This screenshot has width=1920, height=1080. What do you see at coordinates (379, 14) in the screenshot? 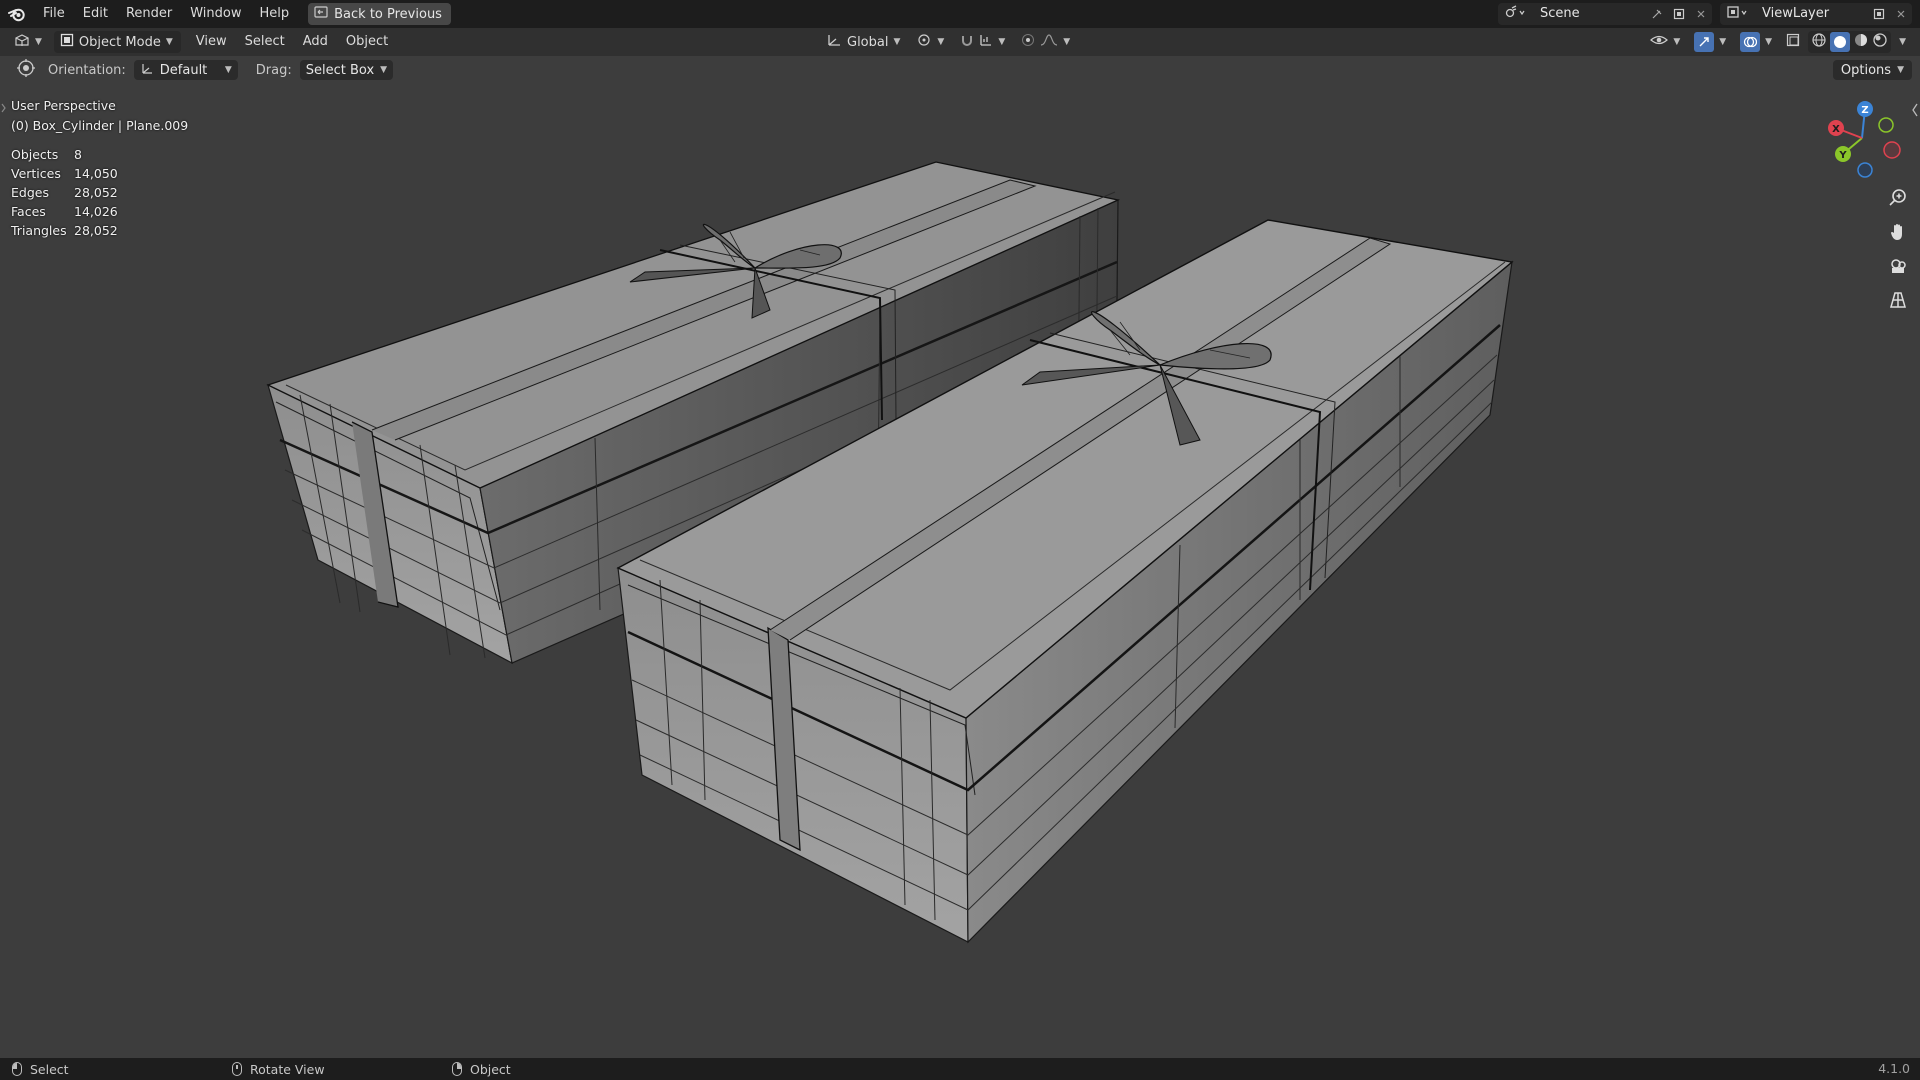
I see `back-to-previous-button: Back to Previous` at bounding box center [379, 14].